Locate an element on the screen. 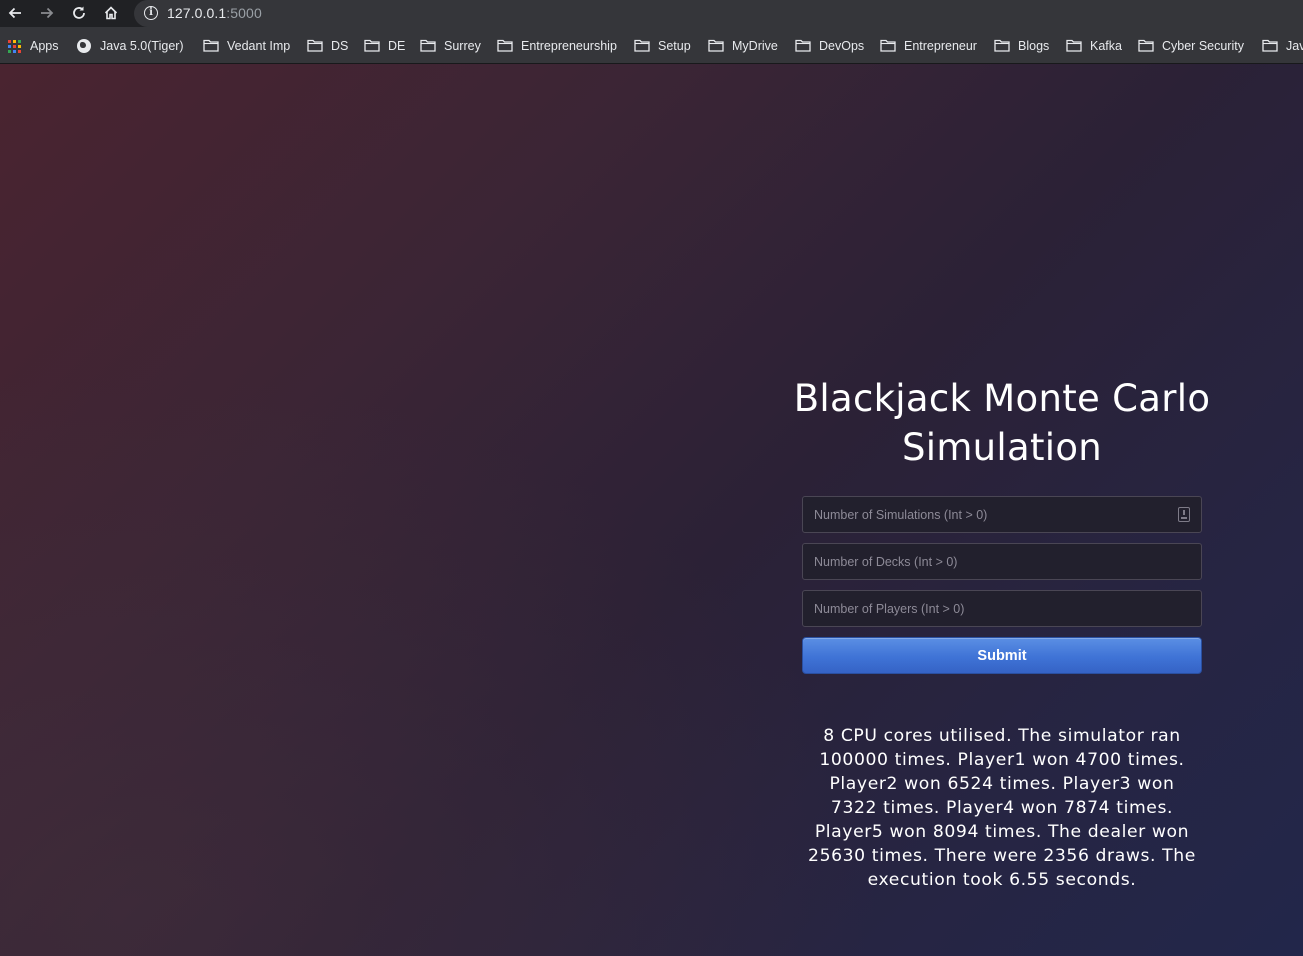 The width and height of the screenshot is (1303, 956). globe-icon is located at coordinates (84, 46).